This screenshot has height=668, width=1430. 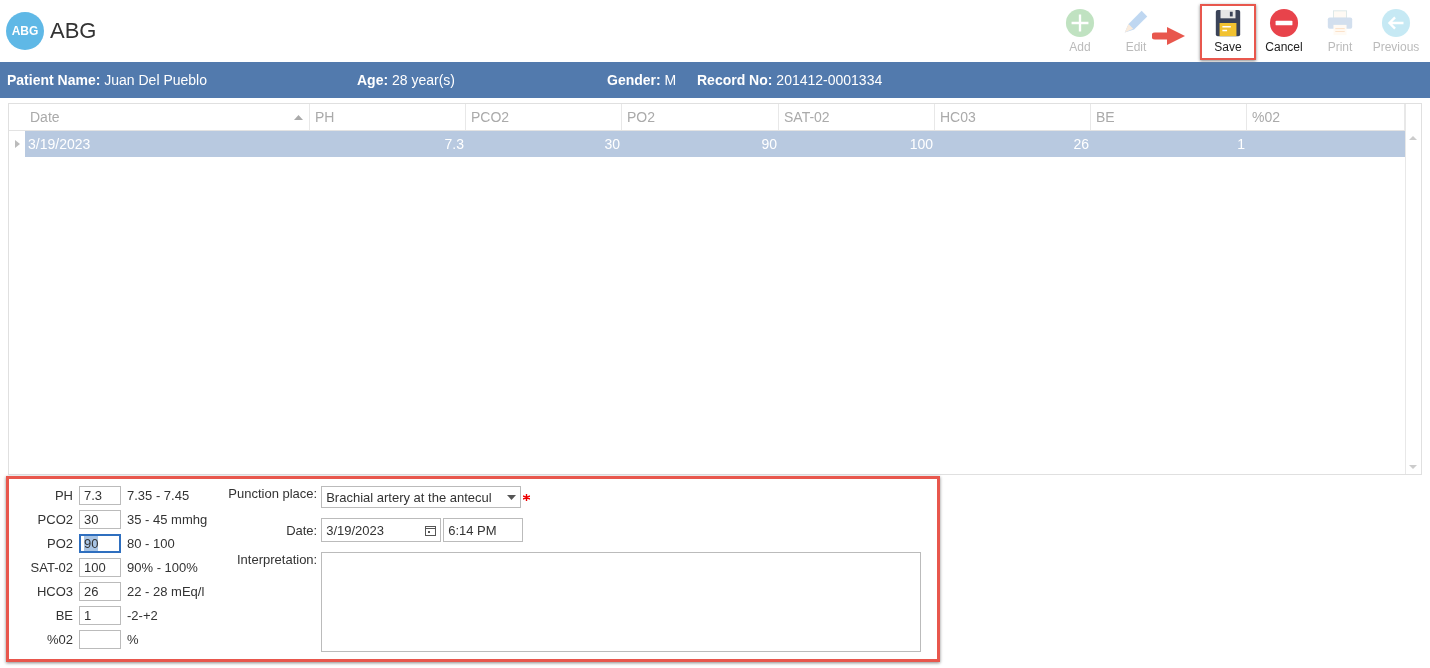 What do you see at coordinates (166, 591) in the screenshot?
I see `reference-range: 22 - 28 mEq/l` at bounding box center [166, 591].